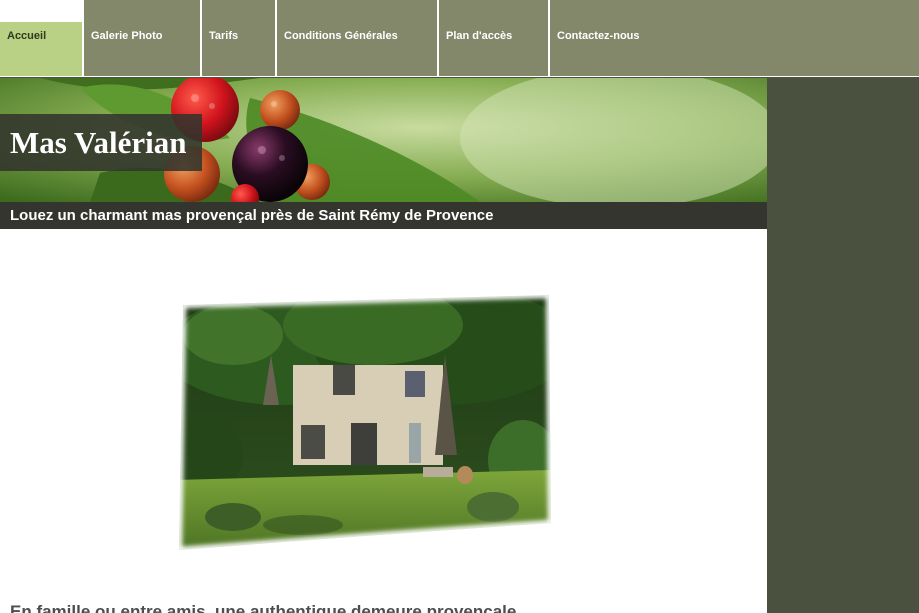 This screenshot has width=919, height=613. What do you see at coordinates (479, 36) in the screenshot?
I see `nav-tab-label: Plan d'accès` at bounding box center [479, 36].